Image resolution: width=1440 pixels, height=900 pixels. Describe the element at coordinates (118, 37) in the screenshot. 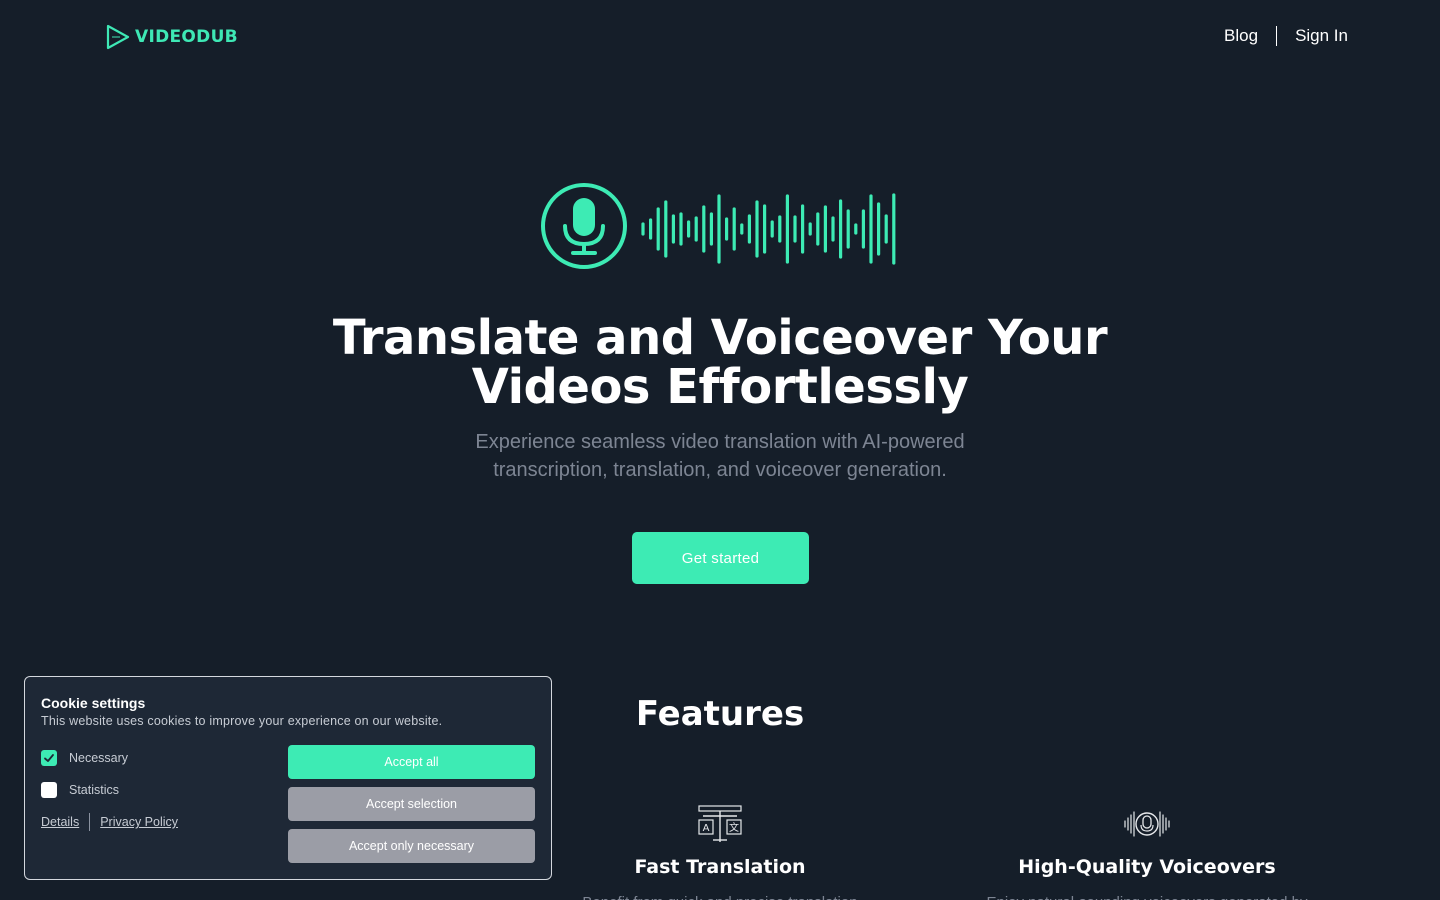

I see `play-logo-icon` at that location.